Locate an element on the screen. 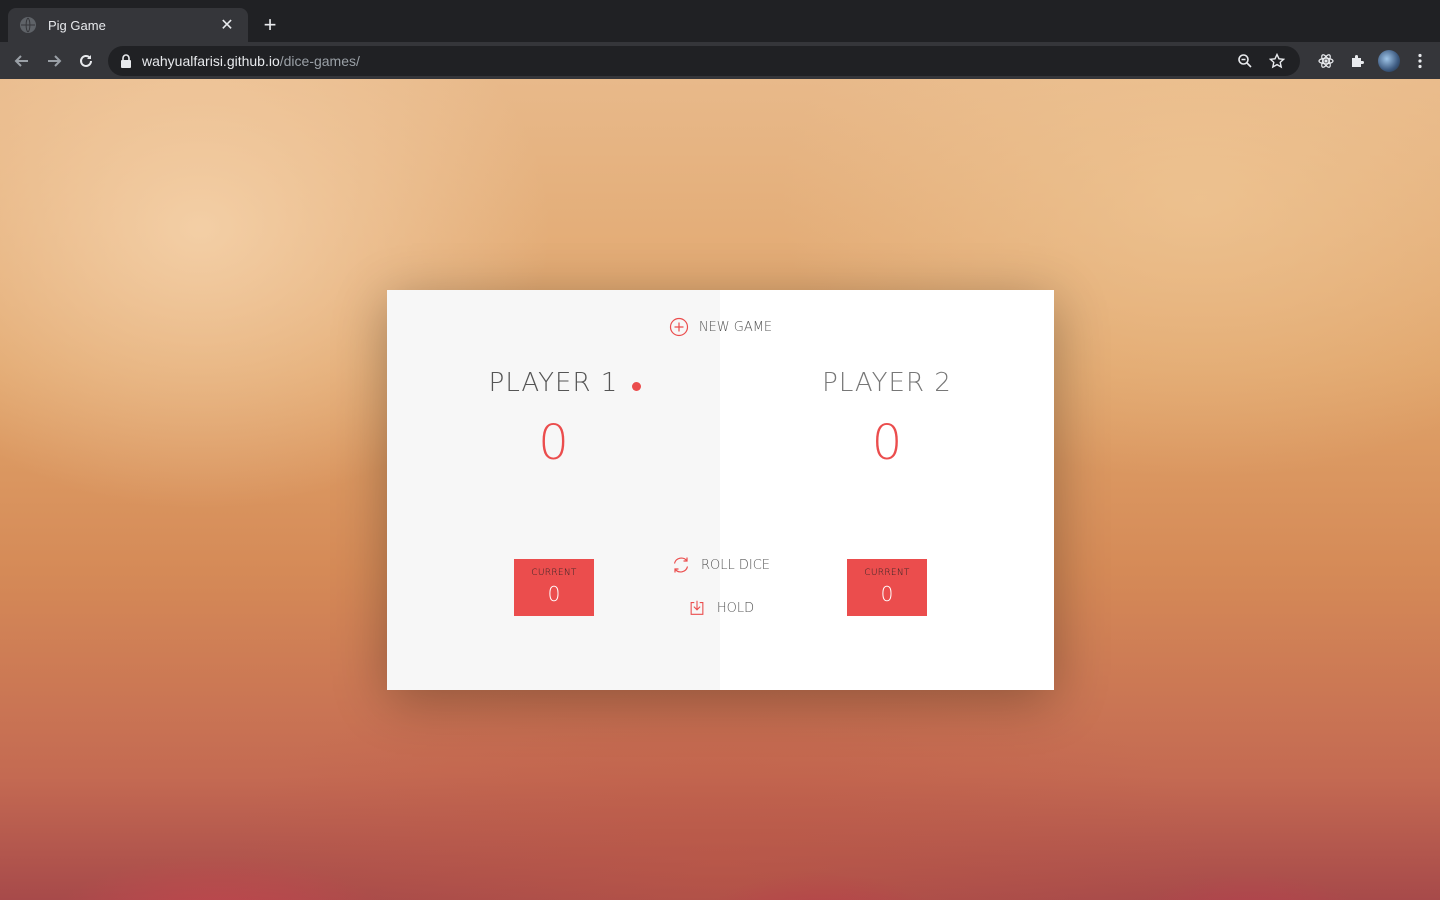 The image size is (1440, 900). back-button is located at coordinates (22, 61).